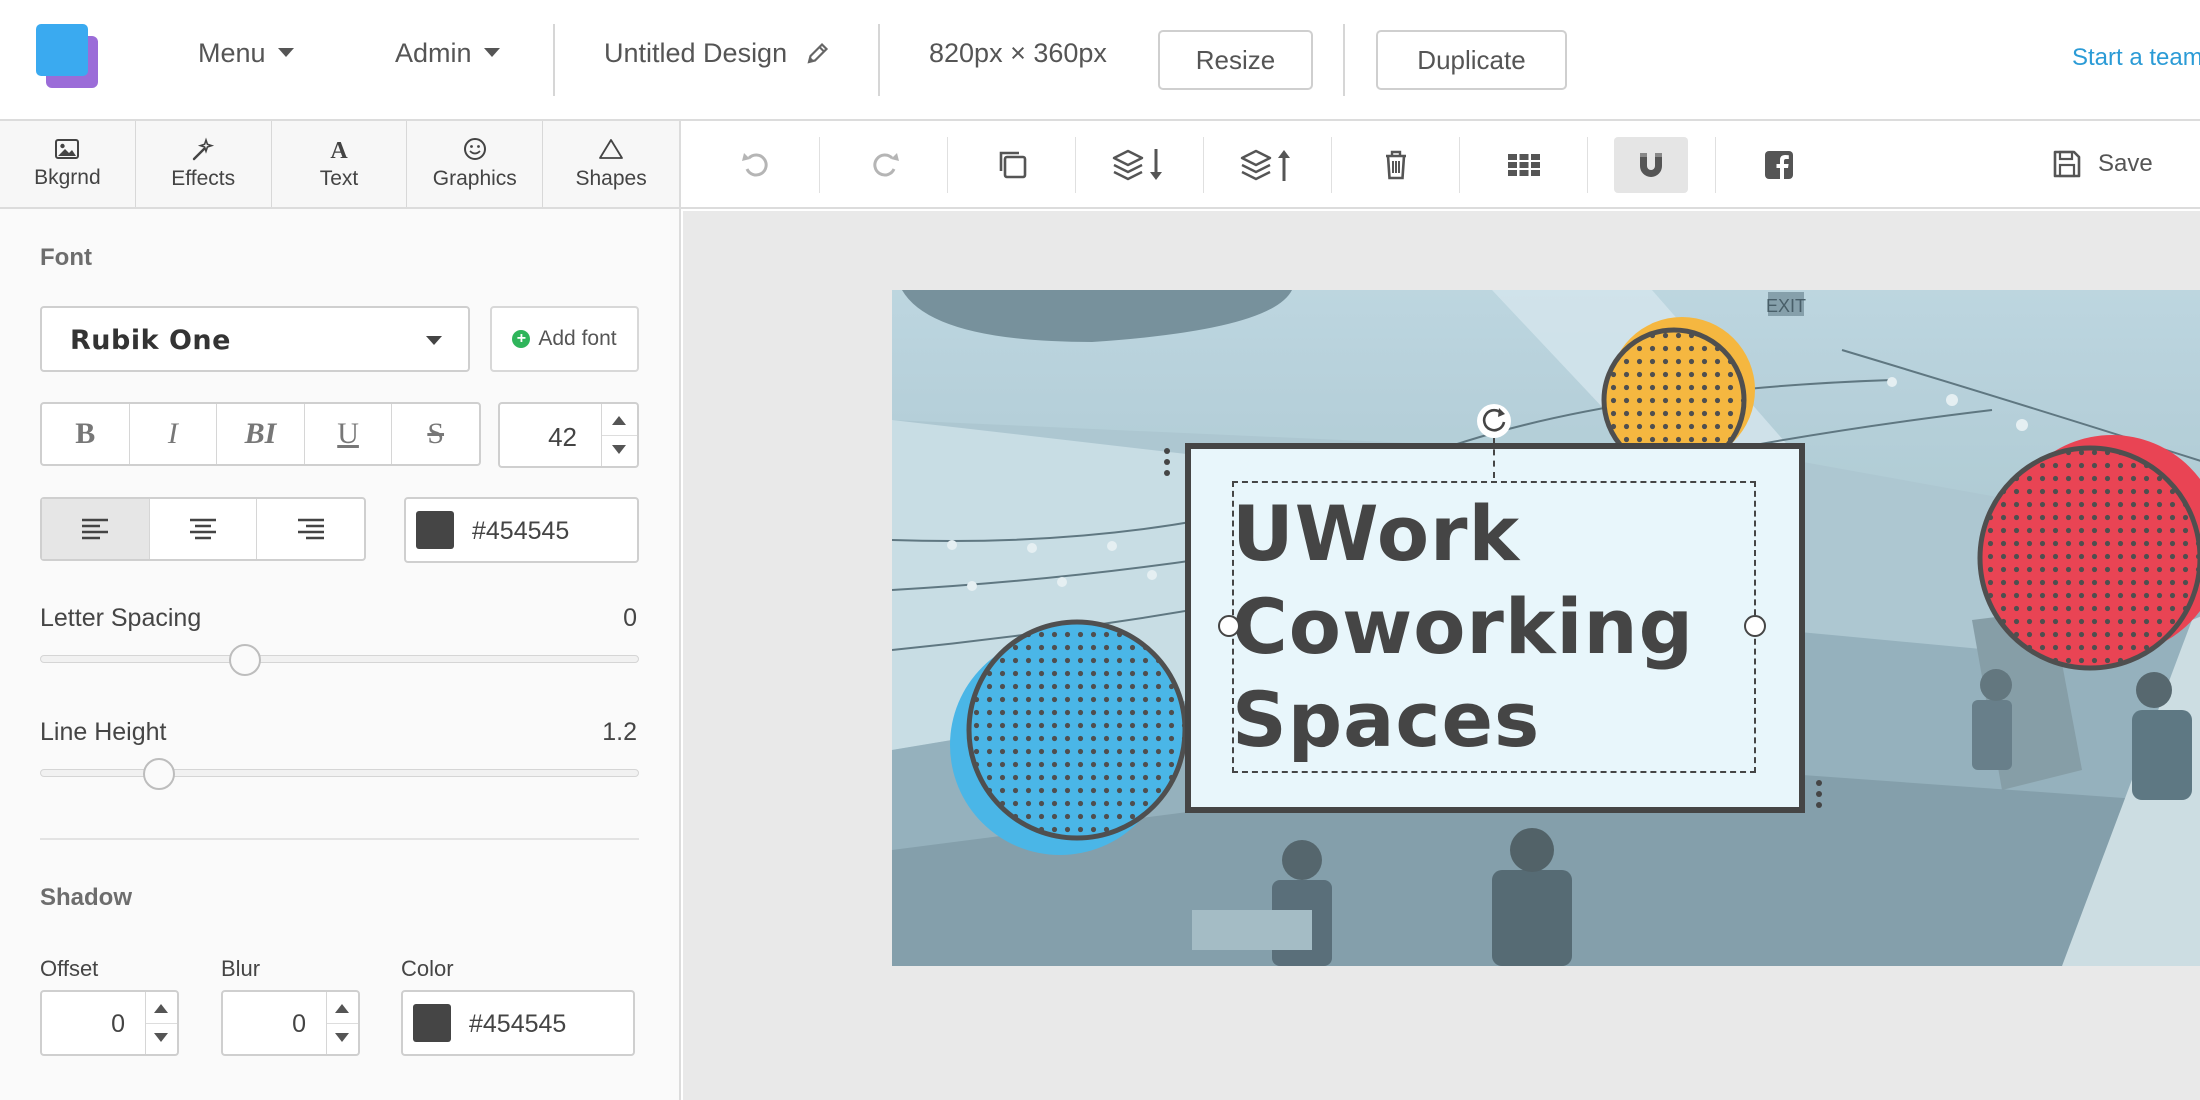 The image size is (2200, 1100). I want to click on letter-spacing-value: 0, so click(630, 618).